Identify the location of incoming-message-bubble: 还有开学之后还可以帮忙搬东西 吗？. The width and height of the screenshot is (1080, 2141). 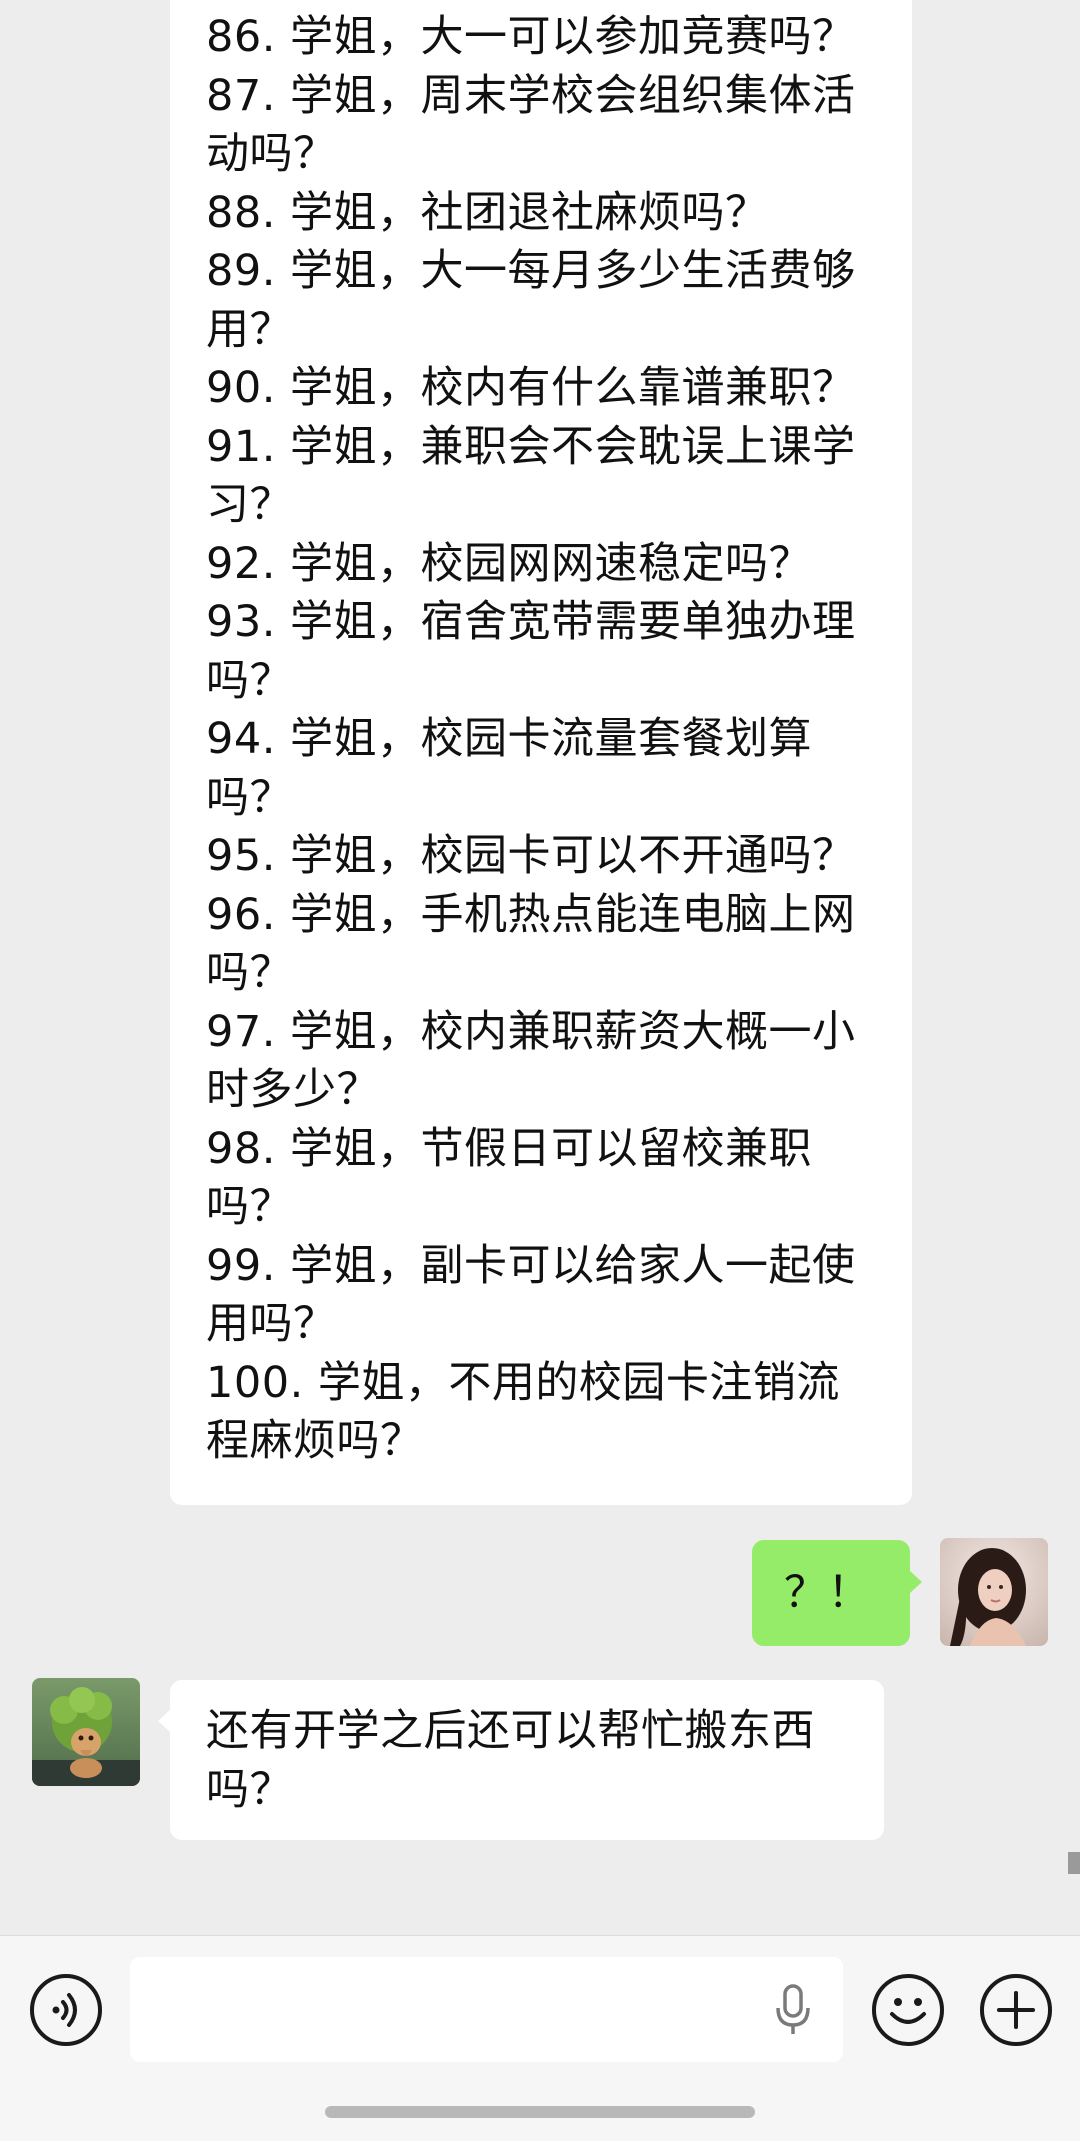
(521, 1760).